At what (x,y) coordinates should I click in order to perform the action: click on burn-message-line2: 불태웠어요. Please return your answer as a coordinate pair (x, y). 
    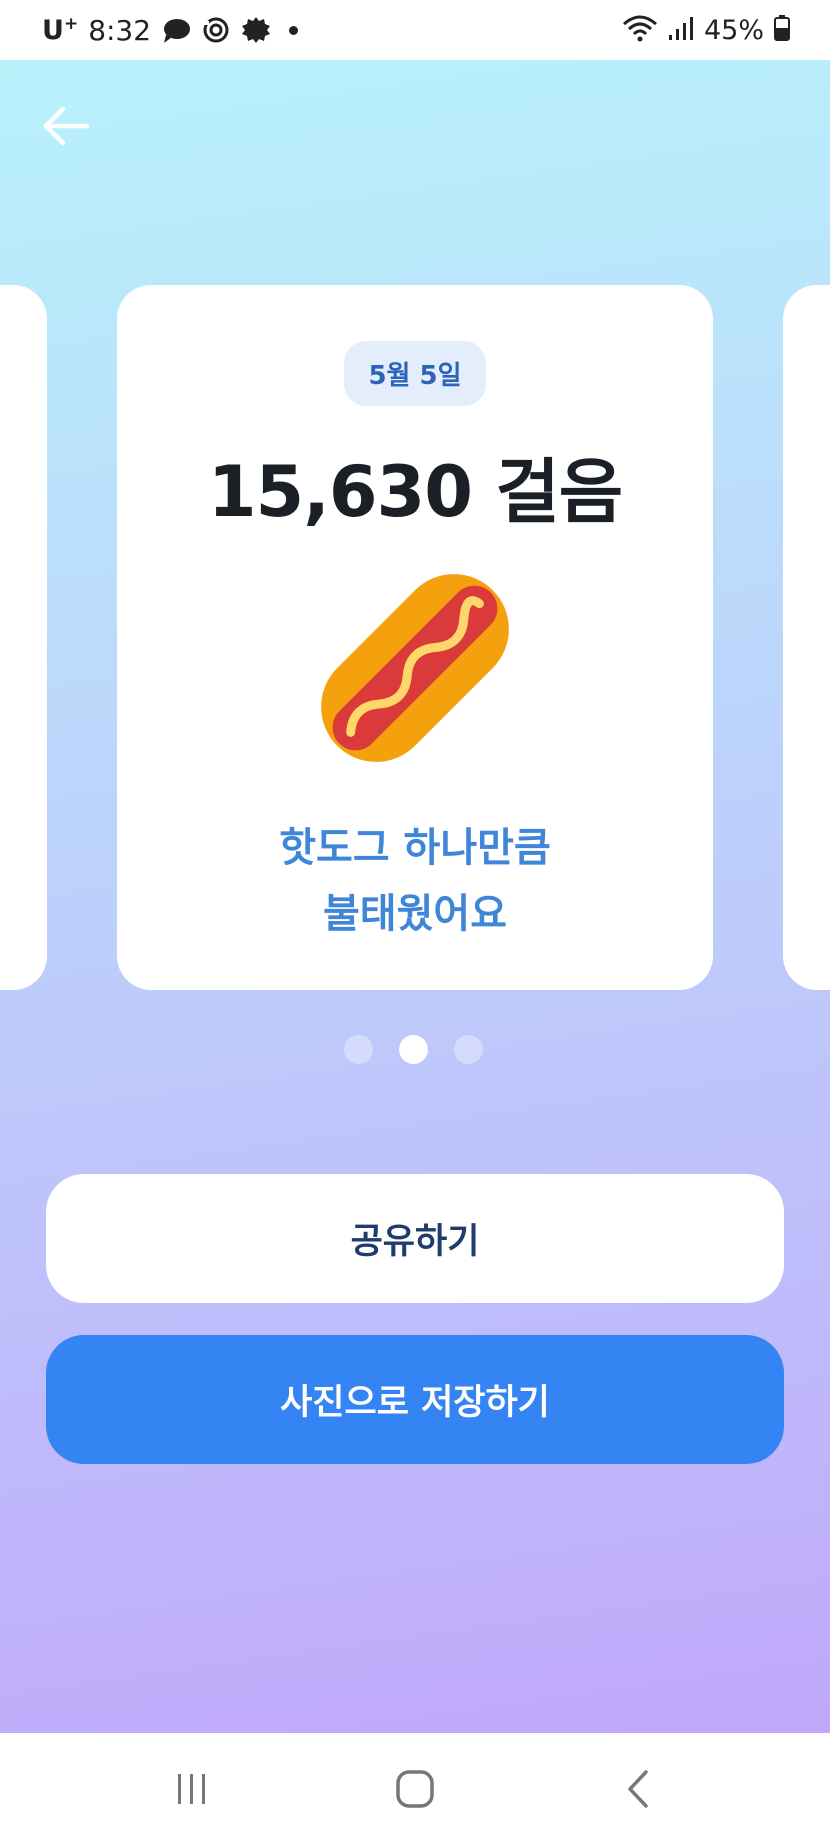
    Looking at the image, I should click on (415, 914).